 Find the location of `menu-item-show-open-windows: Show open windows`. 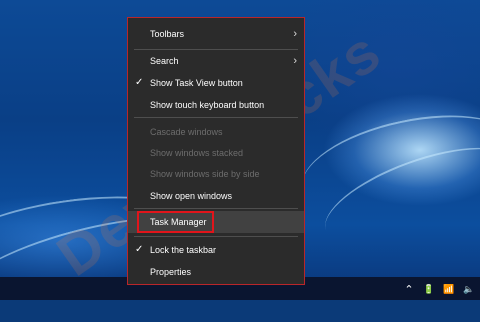

menu-item-show-open-windows: Show open windows is located at coordinates (216, 196).